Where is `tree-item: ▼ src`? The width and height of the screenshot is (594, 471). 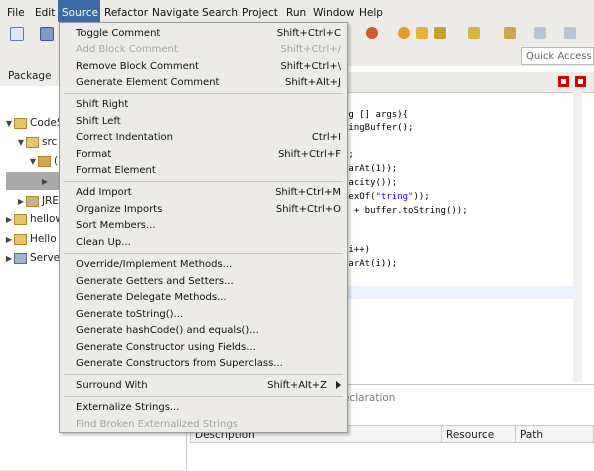 tree-item: ▼ src is located at coordinates (36, 142).